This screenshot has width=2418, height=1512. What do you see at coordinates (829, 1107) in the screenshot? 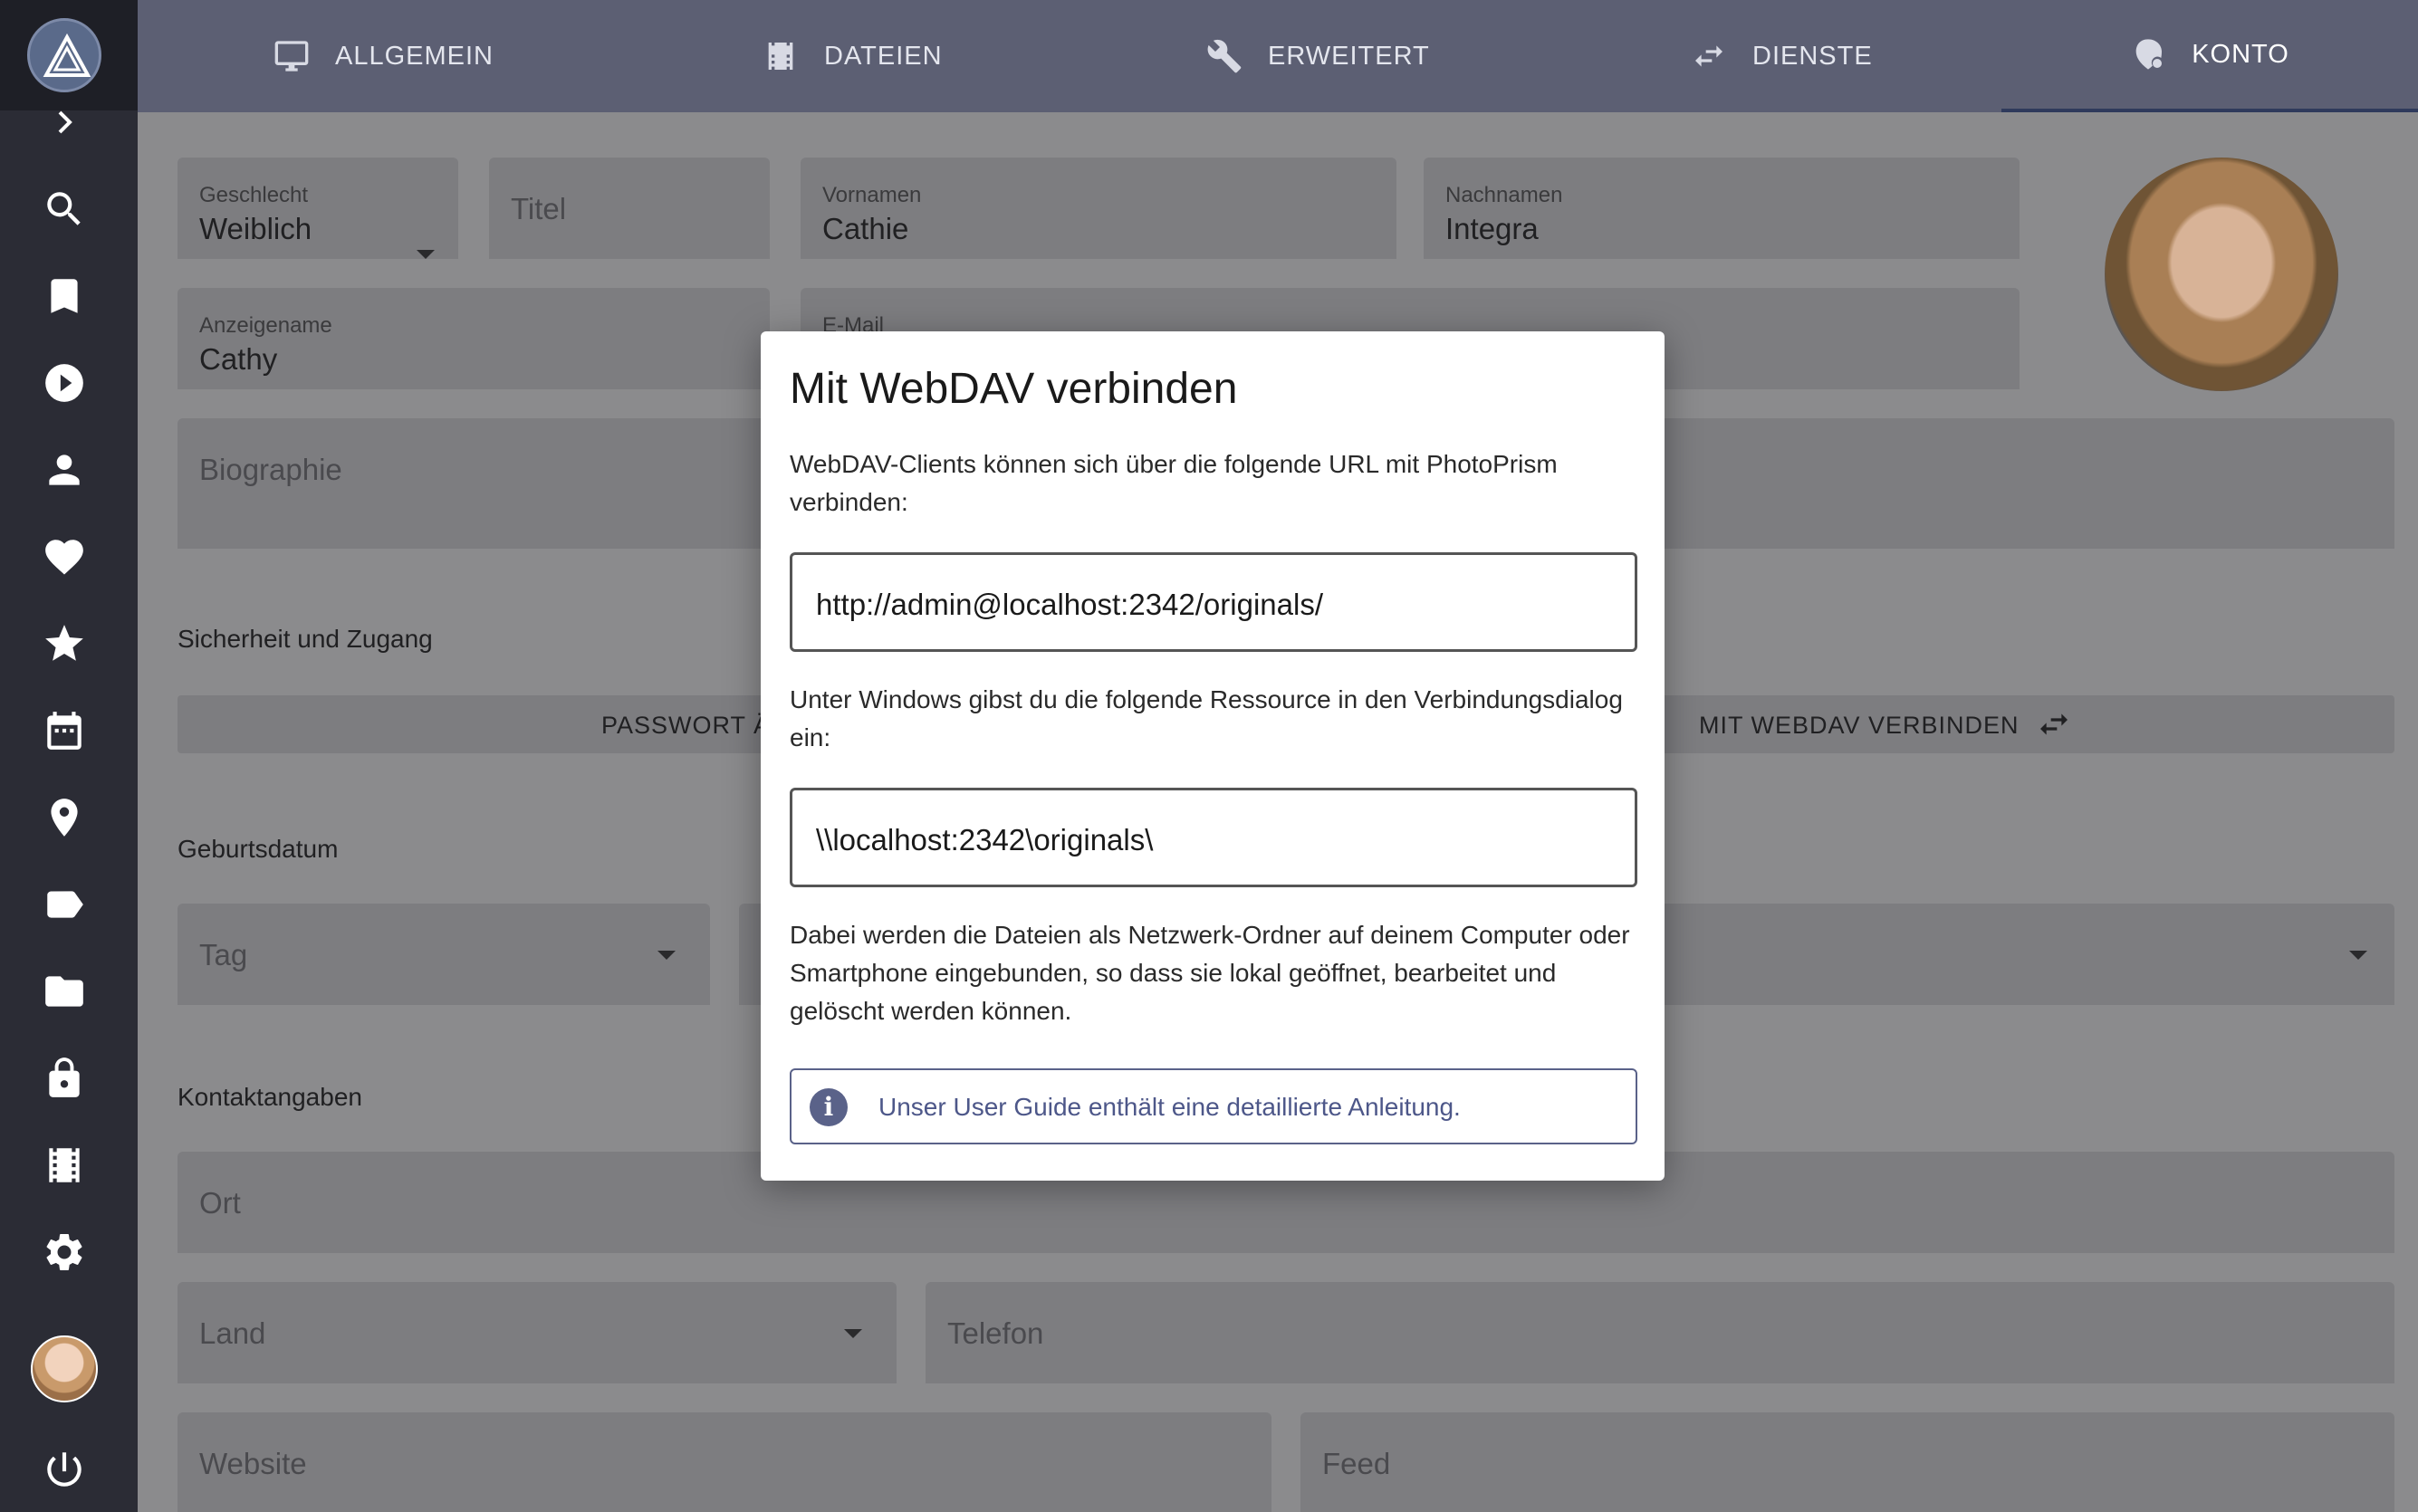
I see `info-icon: i` at bounding box center [829, 1107].